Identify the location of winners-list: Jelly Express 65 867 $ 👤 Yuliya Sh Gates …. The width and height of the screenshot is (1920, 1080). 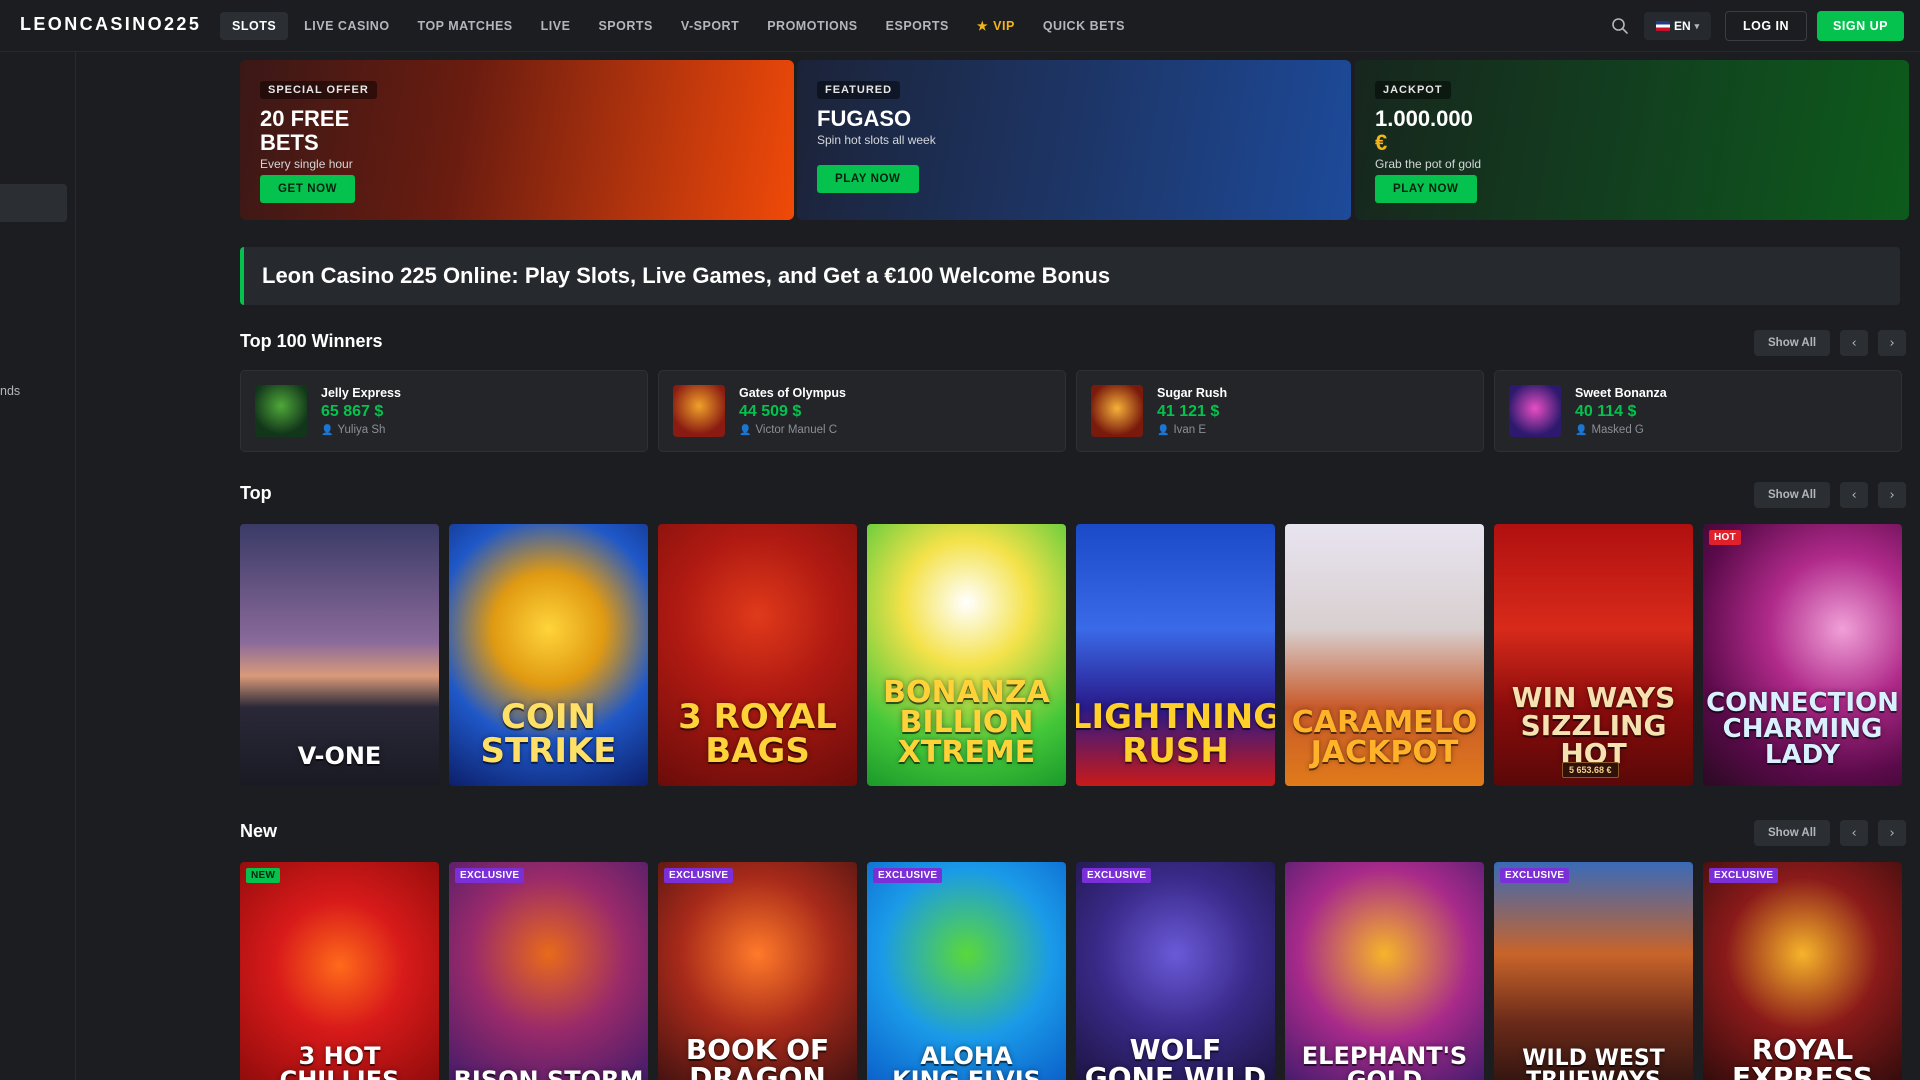
(1071, 411).